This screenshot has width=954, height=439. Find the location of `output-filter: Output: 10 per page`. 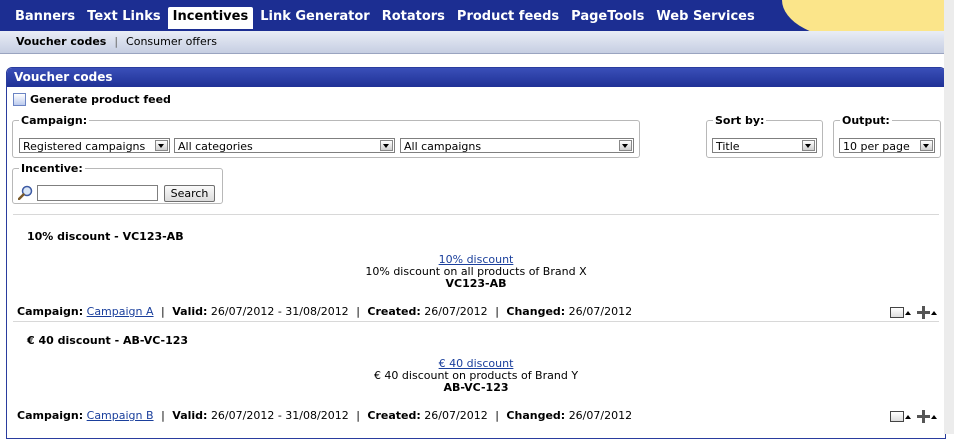

output-filter: Output: 10 per page is located at coordinates (887, 136).